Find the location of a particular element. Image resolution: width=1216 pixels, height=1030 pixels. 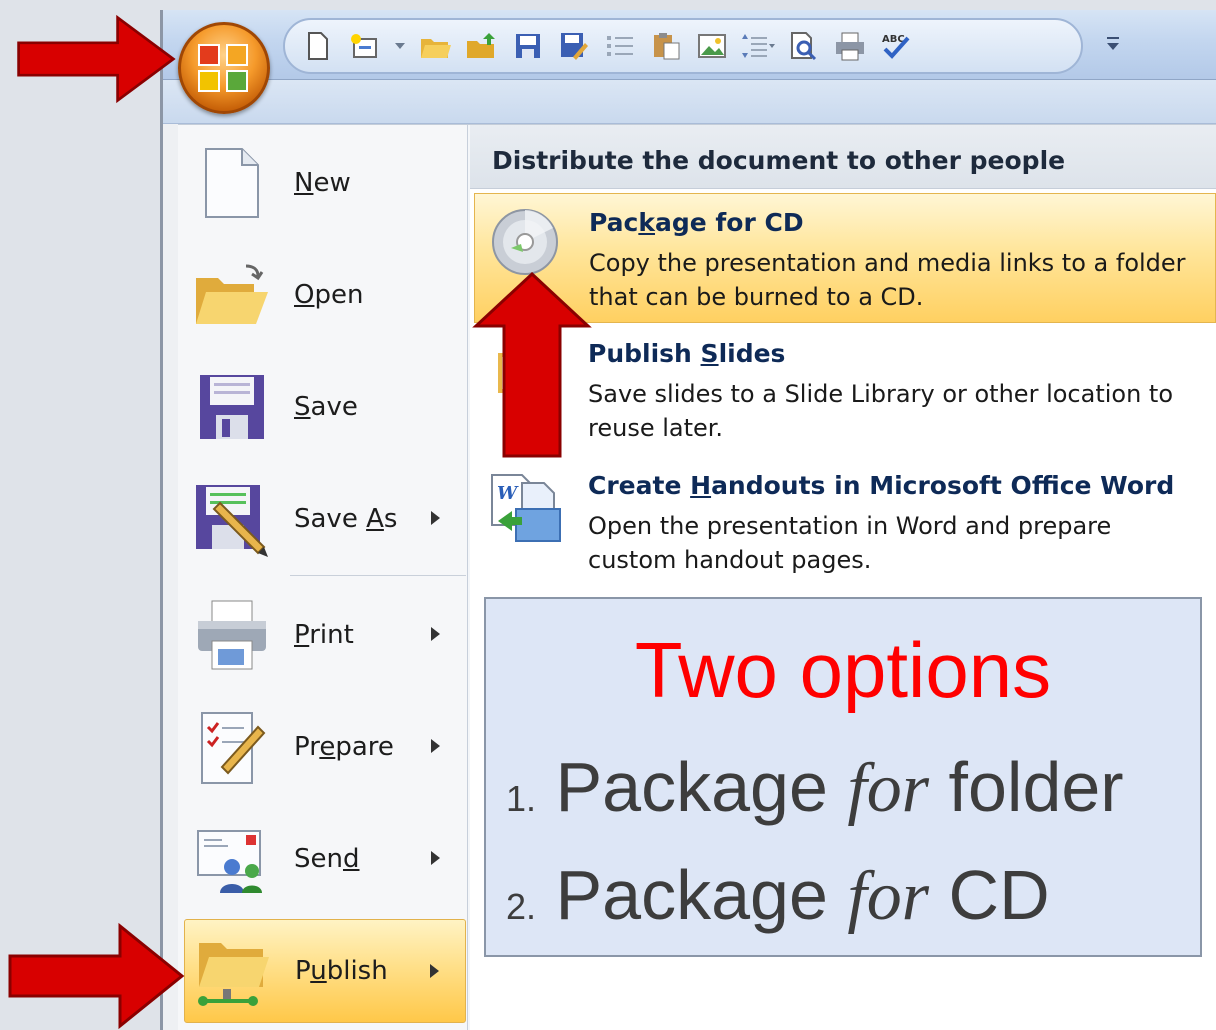

menu-item-label: Save is located at coordinates (326, 407).